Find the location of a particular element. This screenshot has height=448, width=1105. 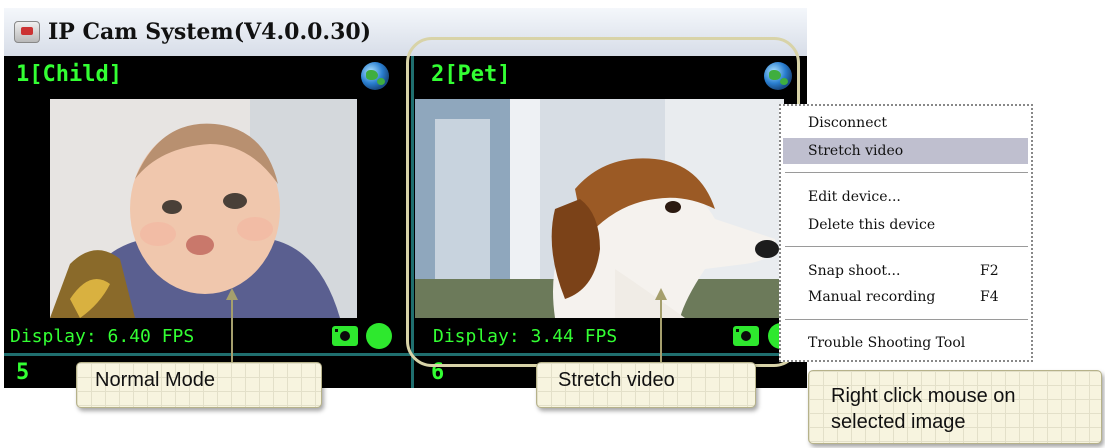

menu-item-delete-device: Delete this device is located at coordinates (905, 225).